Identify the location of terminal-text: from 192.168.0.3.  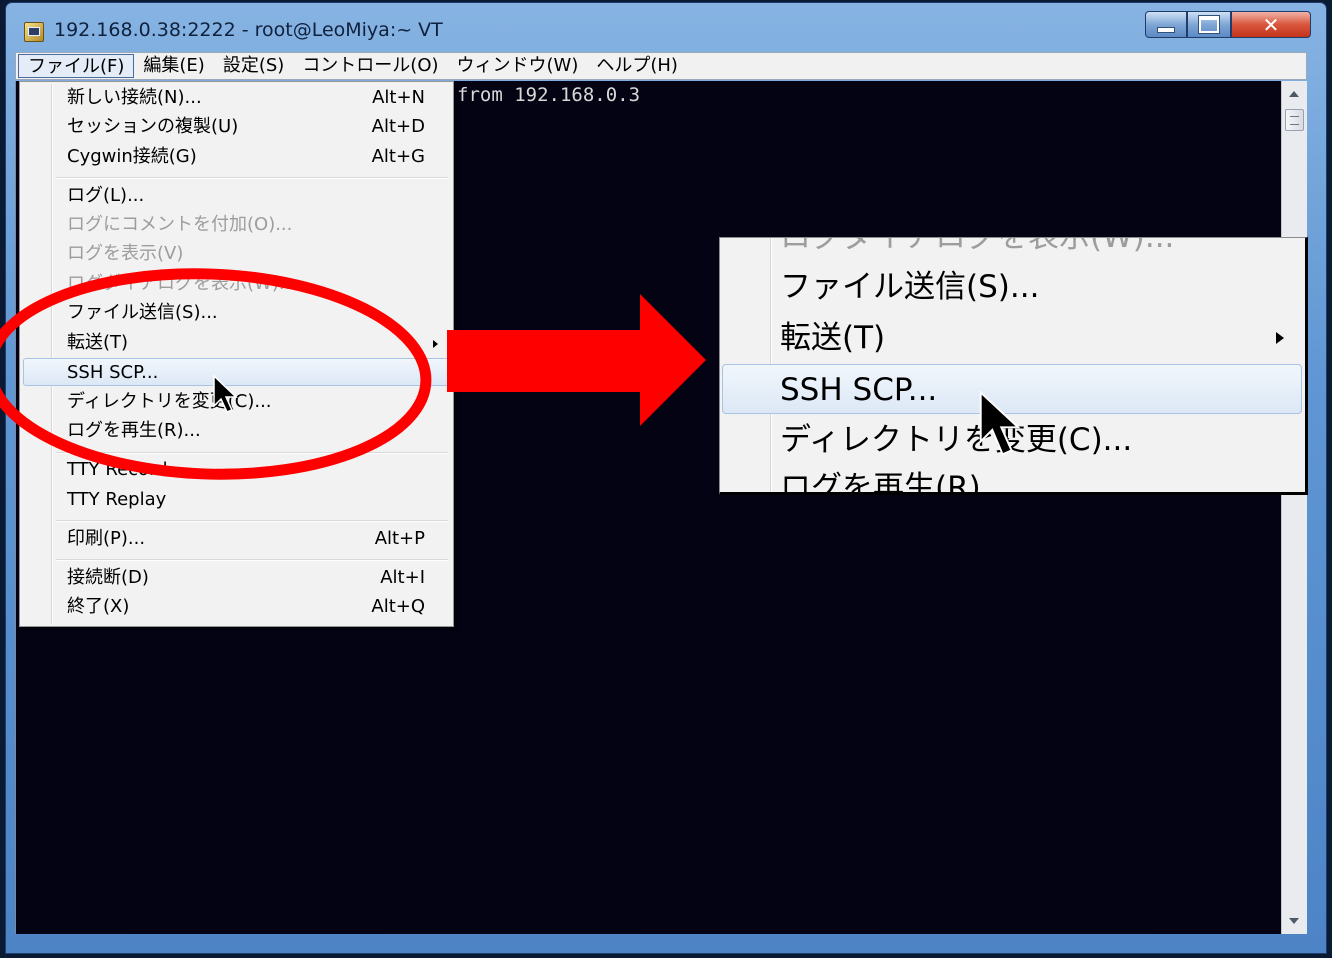
(549, 95).